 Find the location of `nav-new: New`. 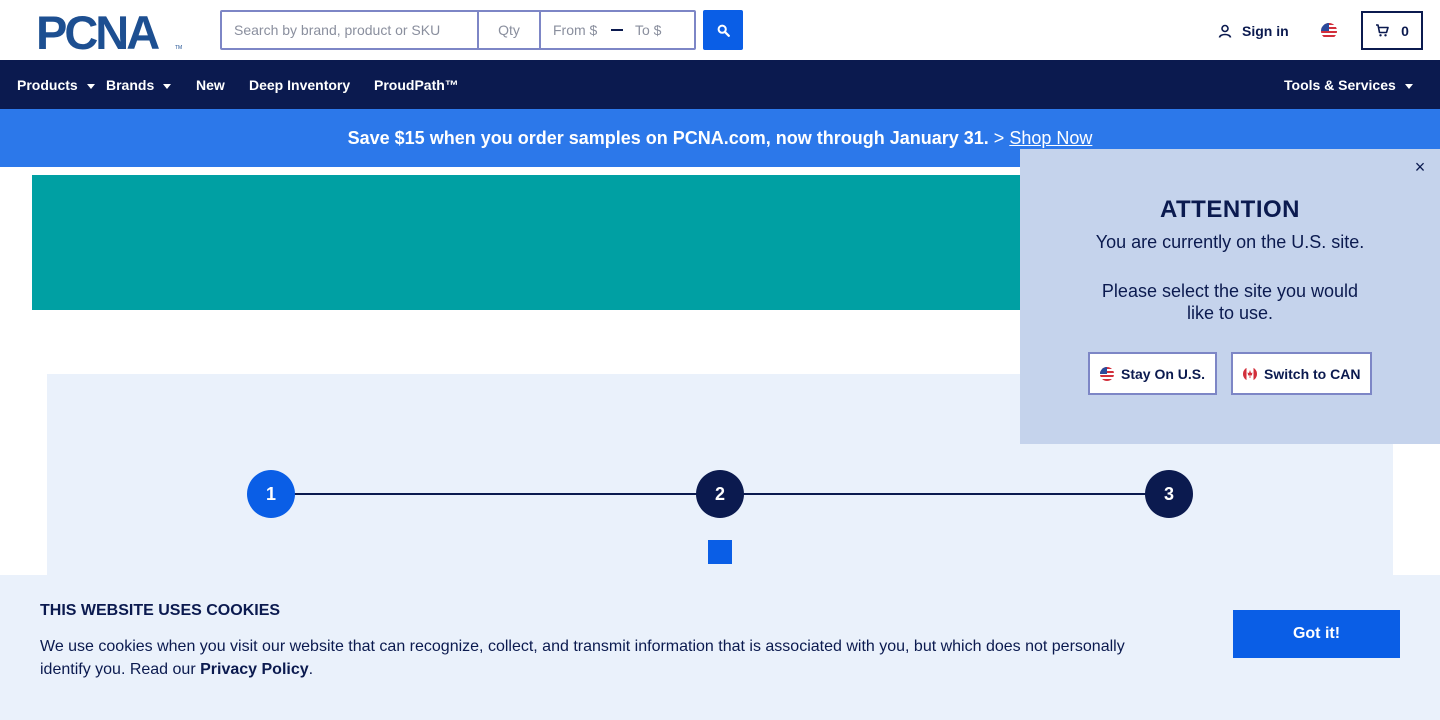

nav-new: New is located at coordinates (210, 84).